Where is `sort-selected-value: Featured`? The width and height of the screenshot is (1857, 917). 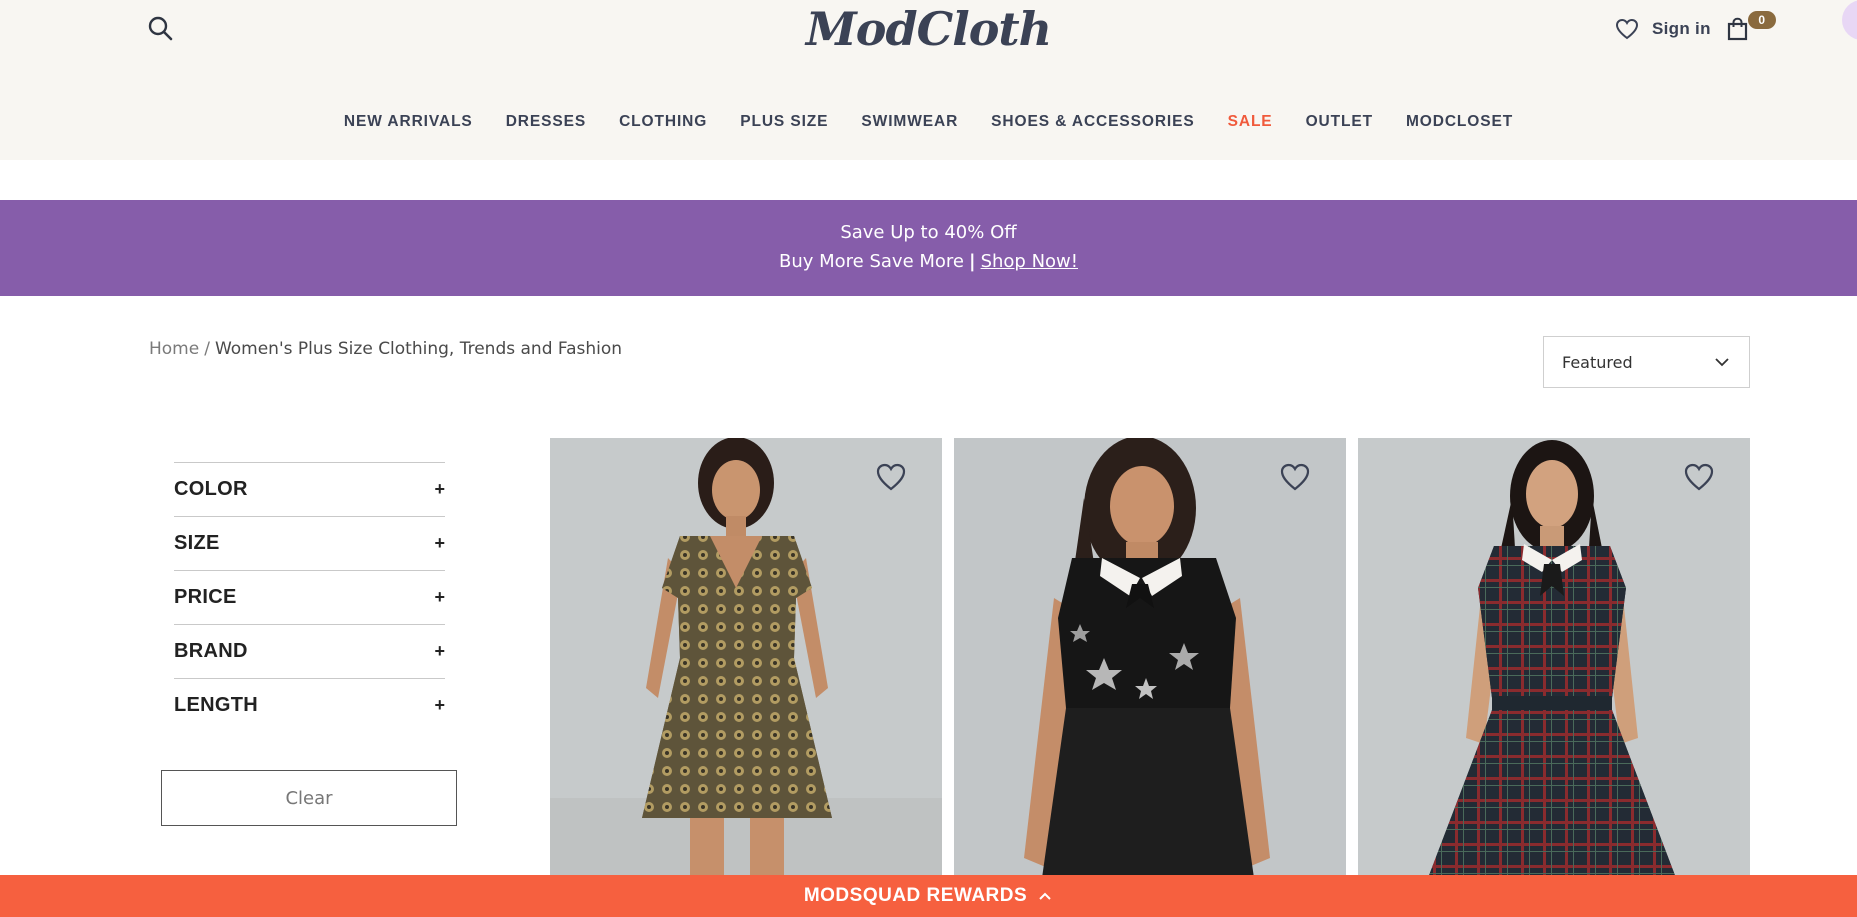 sort-selected-value: Featured is located at coordinates (1597, 362).